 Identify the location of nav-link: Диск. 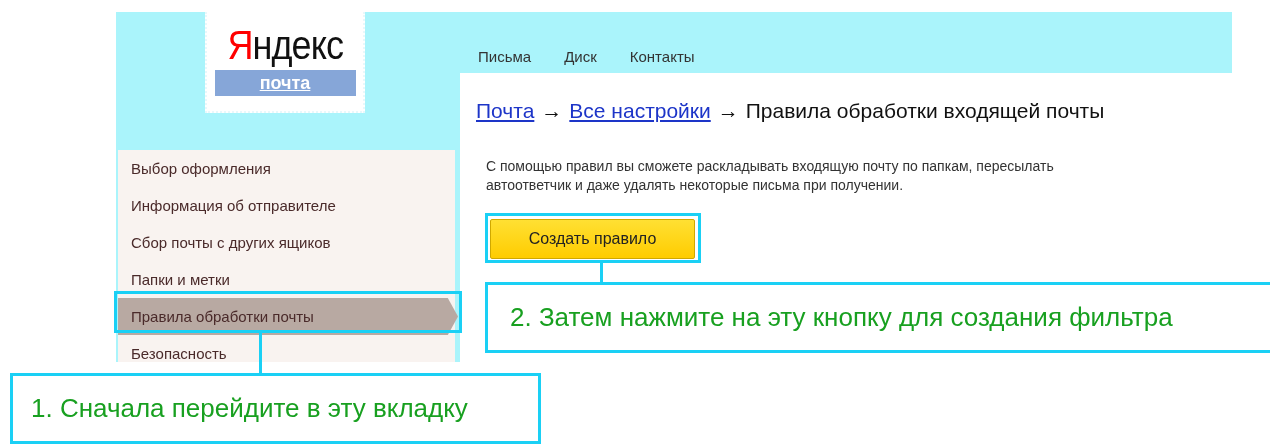
(580, 56).